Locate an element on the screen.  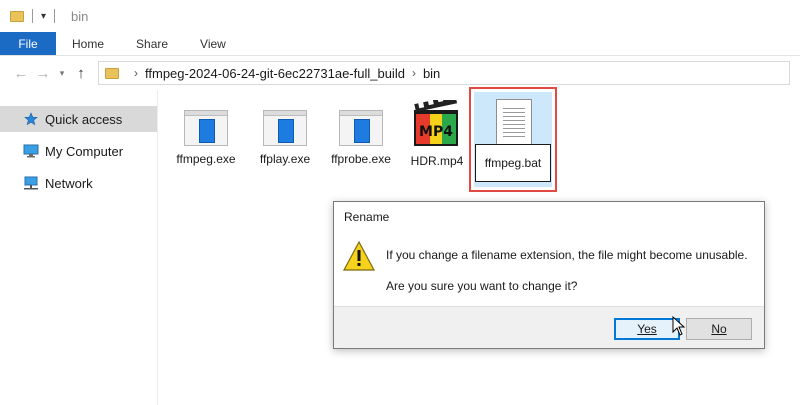
file-item: ffprobe.exe is located at coordinates (361, 132).